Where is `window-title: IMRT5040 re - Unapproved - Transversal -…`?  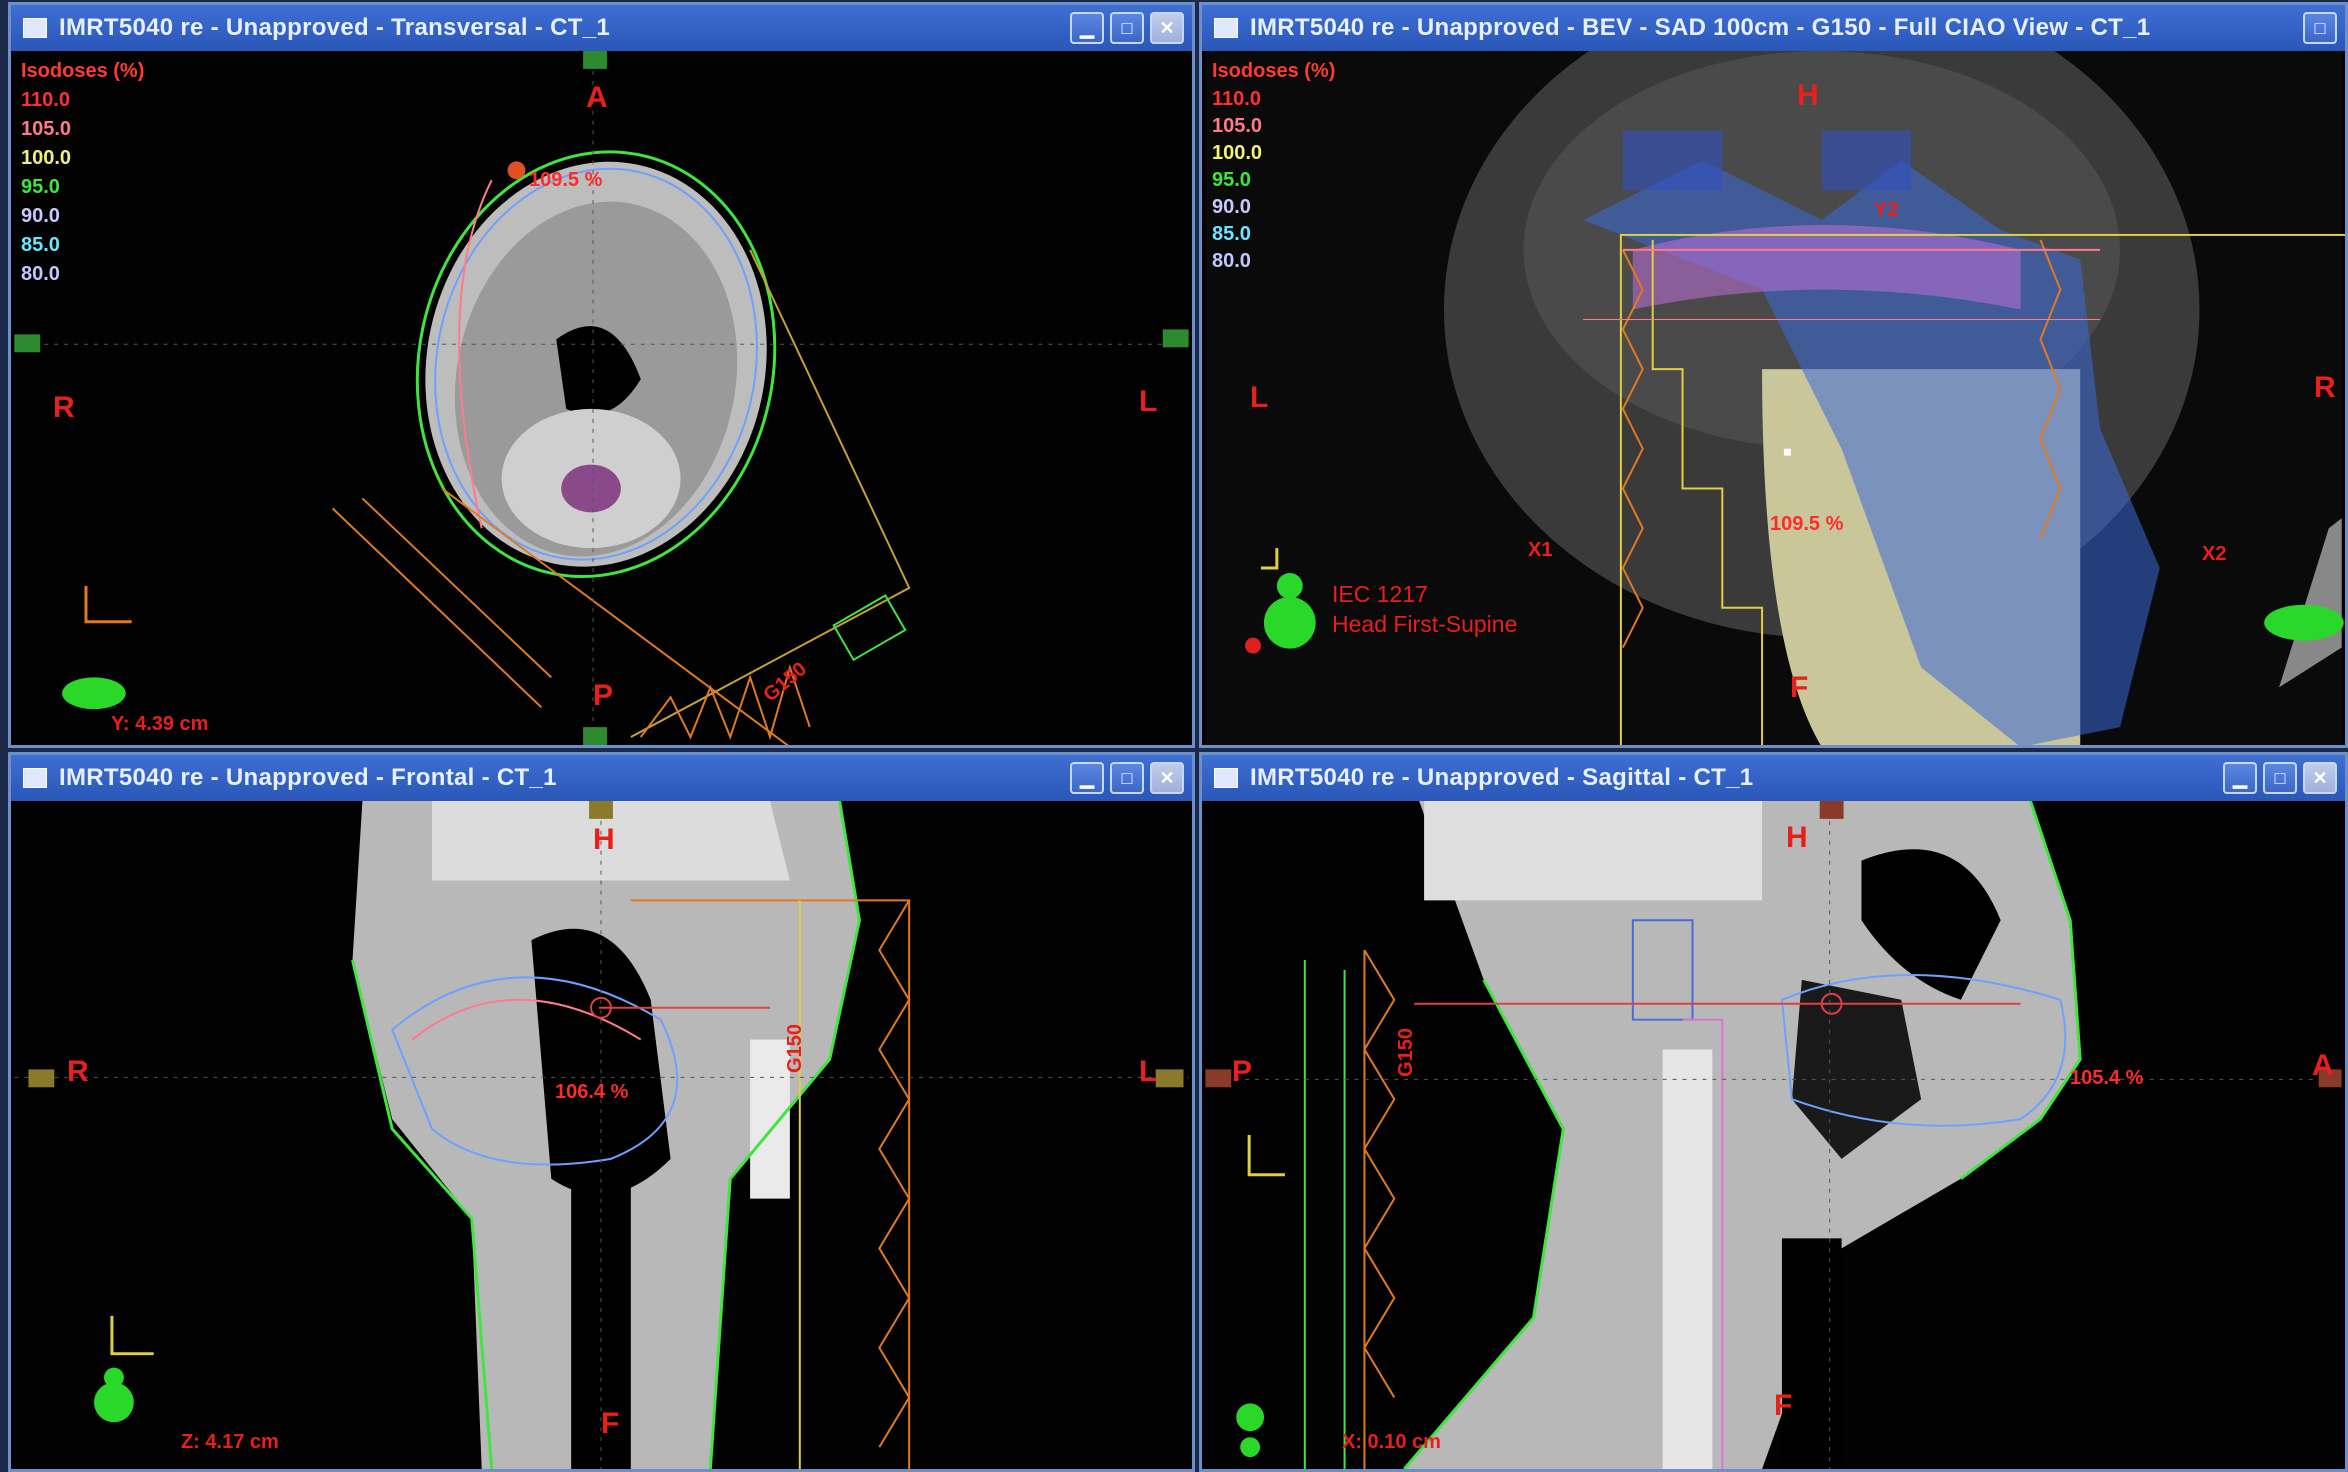
window-title: IMRT5040 re - Unapproved - Transversal -… is located at coordinates (335, 27).